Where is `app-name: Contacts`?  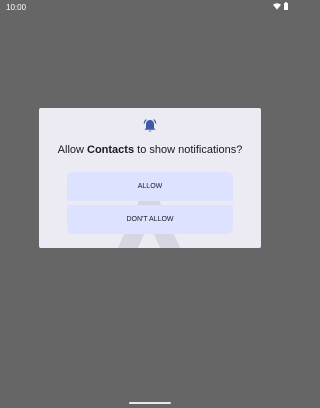 app-name: Contacts is located at coordinates (111, 150).